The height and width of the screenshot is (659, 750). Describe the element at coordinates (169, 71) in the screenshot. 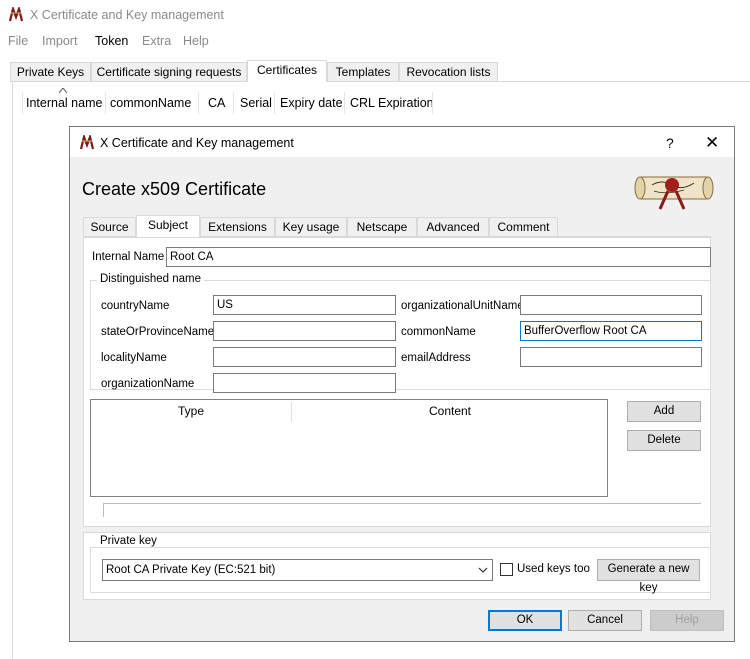

I see `tab-csr: Certificate signing requests` at that location.